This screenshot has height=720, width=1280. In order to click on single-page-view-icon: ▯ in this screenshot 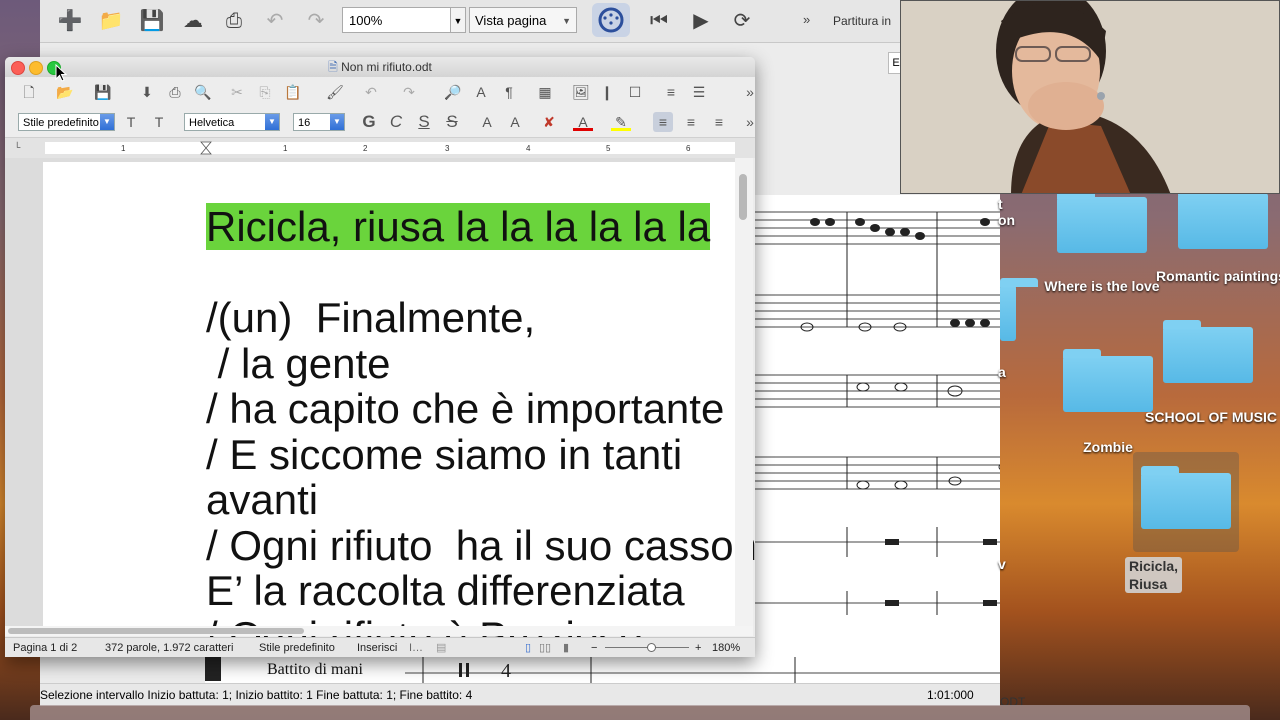, I will do `click(528, 647)`.